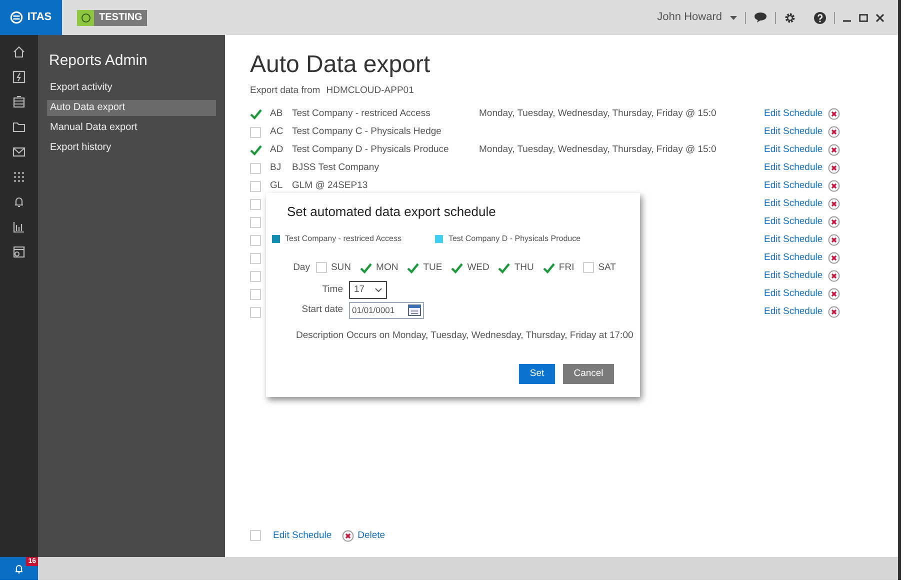 Image resolution: width=905 pixels, height=584 pixels. I want to click on chevron-down-icon, so click(378, 290).